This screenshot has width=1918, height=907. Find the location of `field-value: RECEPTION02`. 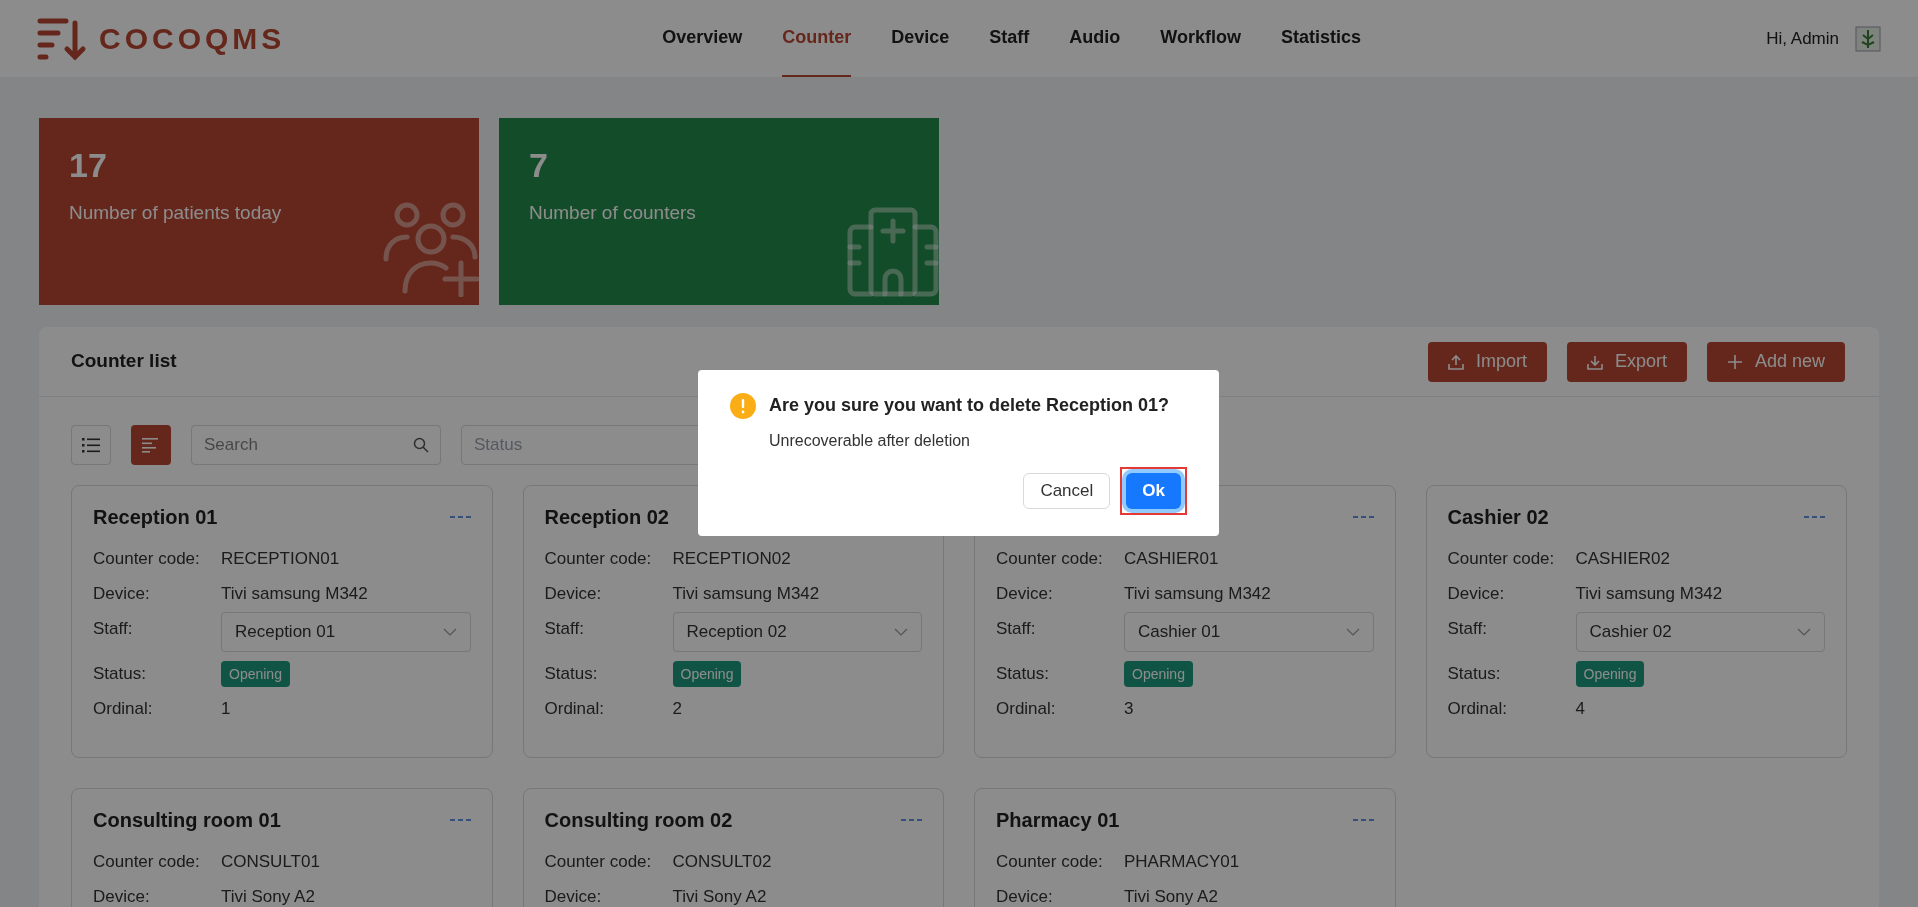

field-value: RECEPTION02 is located at coordinates (731, 559).